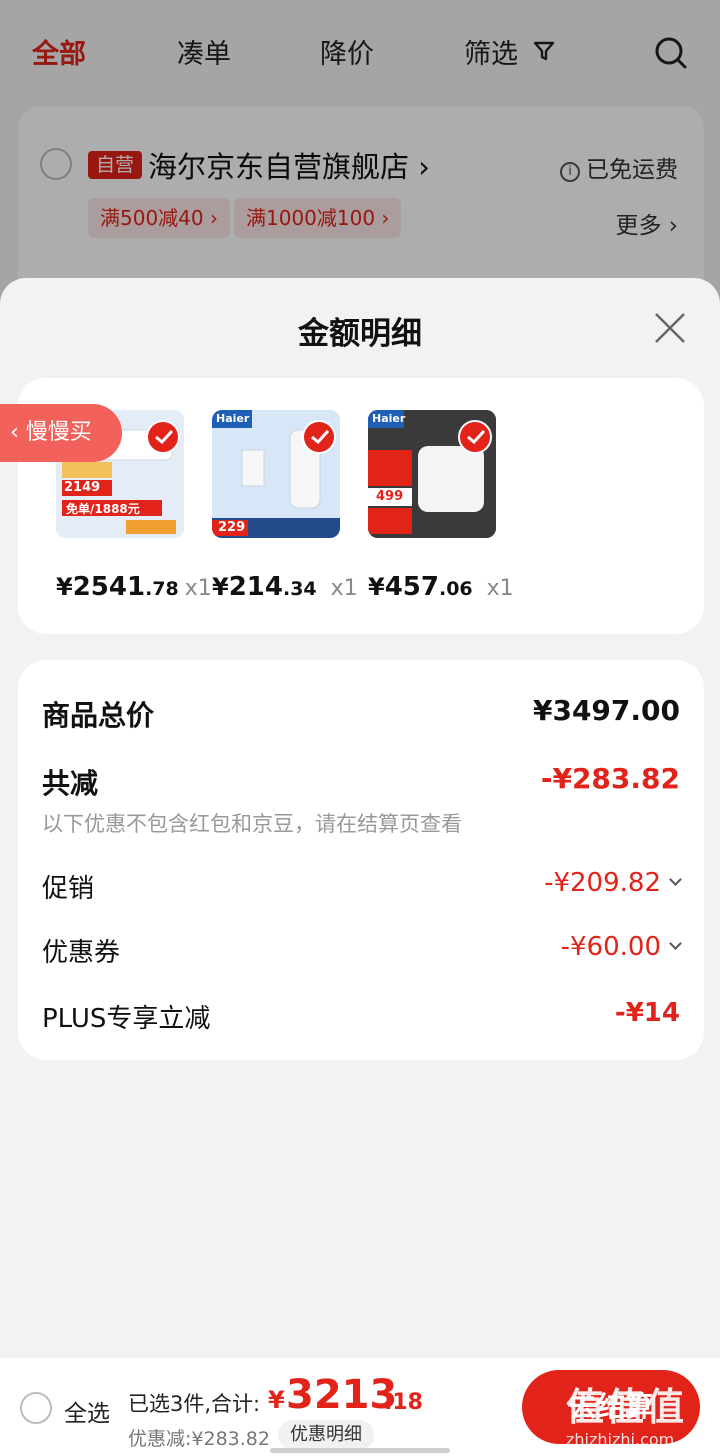 Image resolution: width=720 pixels, height=1456 pixels. What do you see at coordinates (602, 883) in the screenshot?
I see `promotion-value: -¥209.82` at bounding box center [602, 883].